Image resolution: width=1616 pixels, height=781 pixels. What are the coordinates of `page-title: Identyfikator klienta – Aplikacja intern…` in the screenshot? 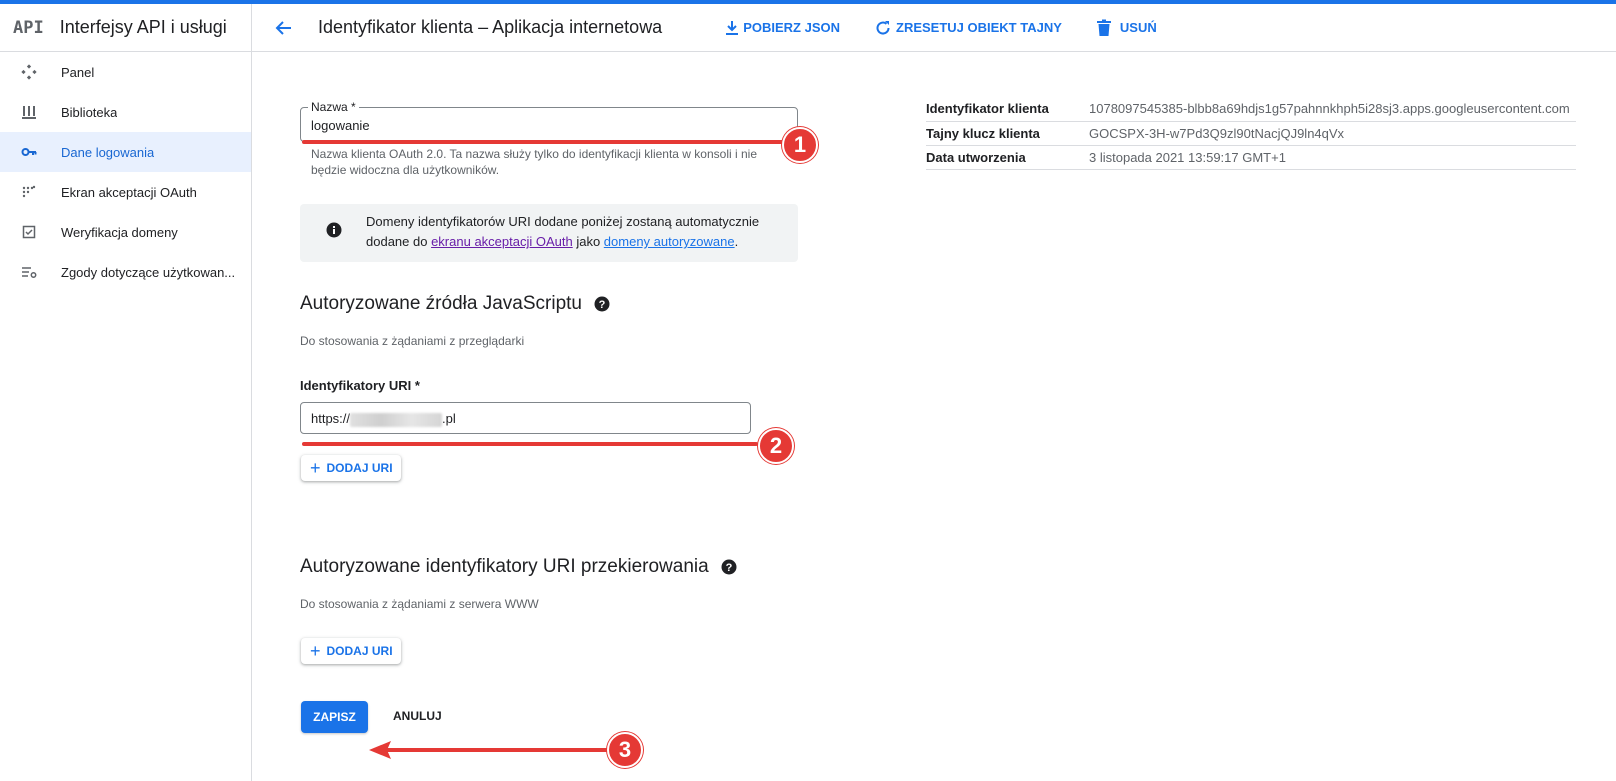 It's located at (490, 27).